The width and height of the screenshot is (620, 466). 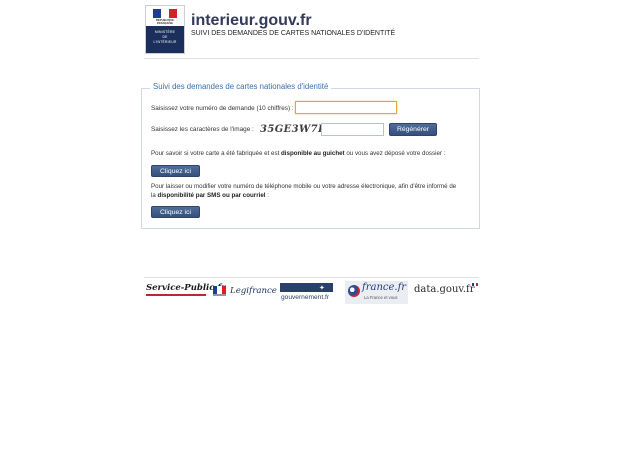 I want to click on request-number-input, so click(x=346, y=107).